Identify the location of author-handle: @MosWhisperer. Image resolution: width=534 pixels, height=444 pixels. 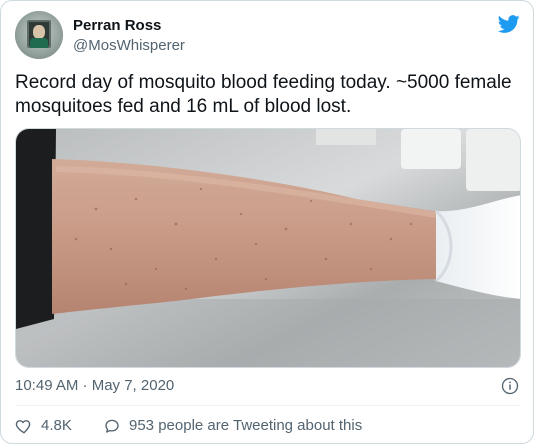
(129, 46).